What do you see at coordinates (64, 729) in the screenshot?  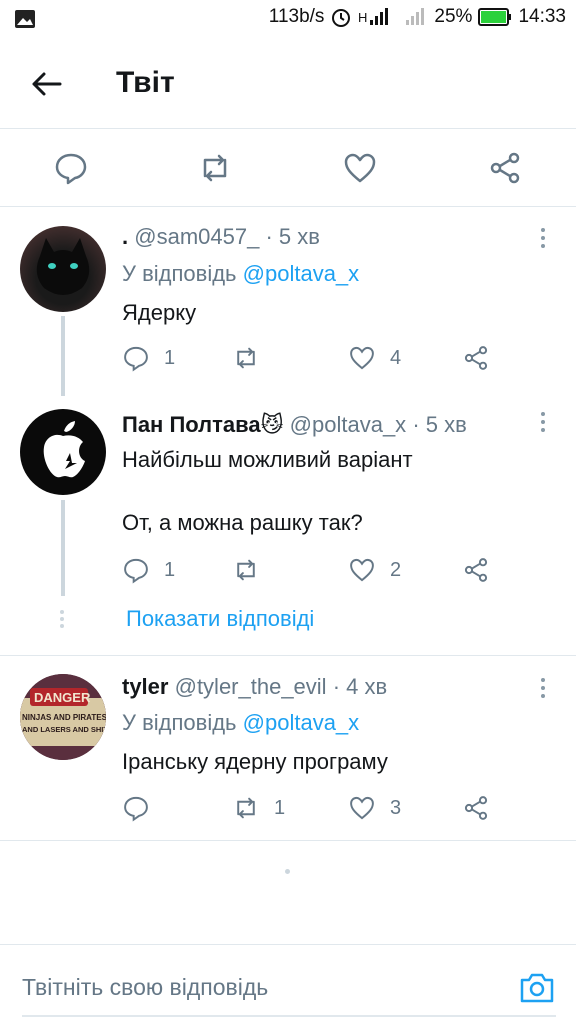 I see `avatar-sign-line-3: AND LASERS AND SHIT` at bounding box center [64, 729].